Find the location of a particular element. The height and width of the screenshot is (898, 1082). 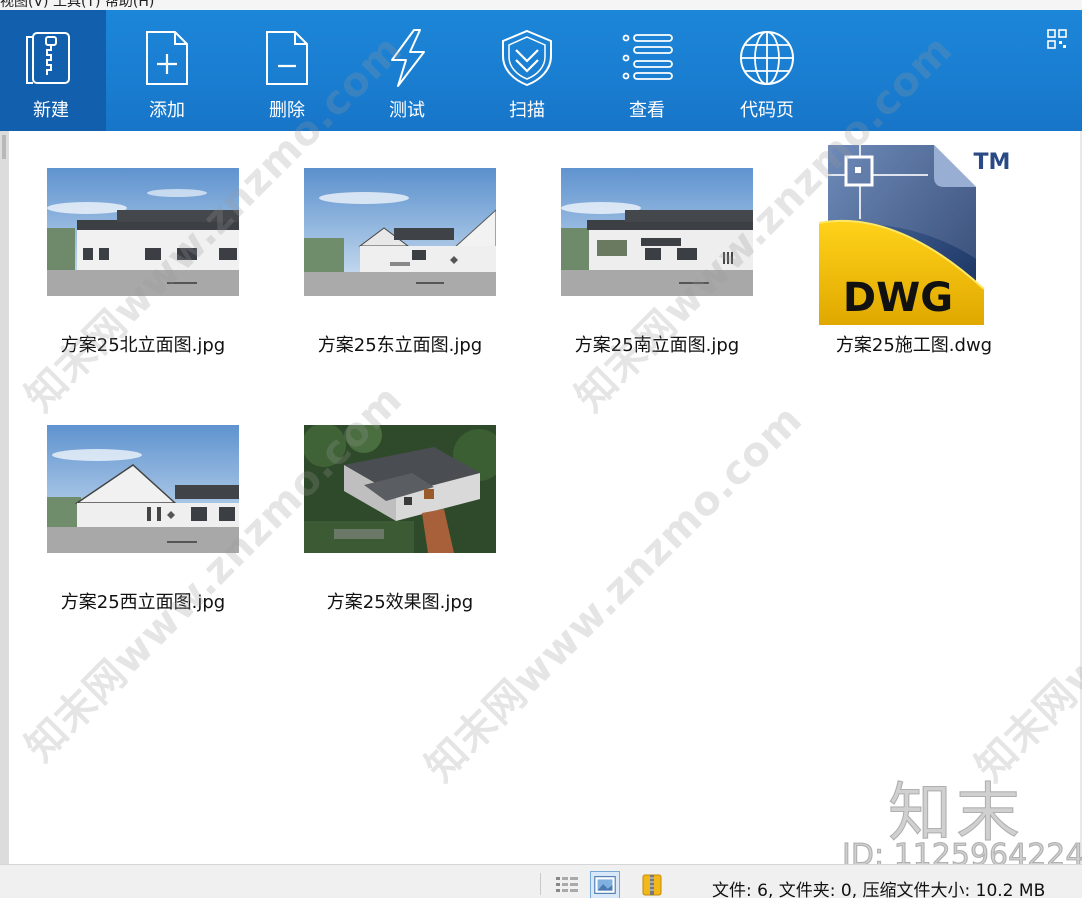

toolbar-label-new: 新建 is located at coordinates (51, 110).